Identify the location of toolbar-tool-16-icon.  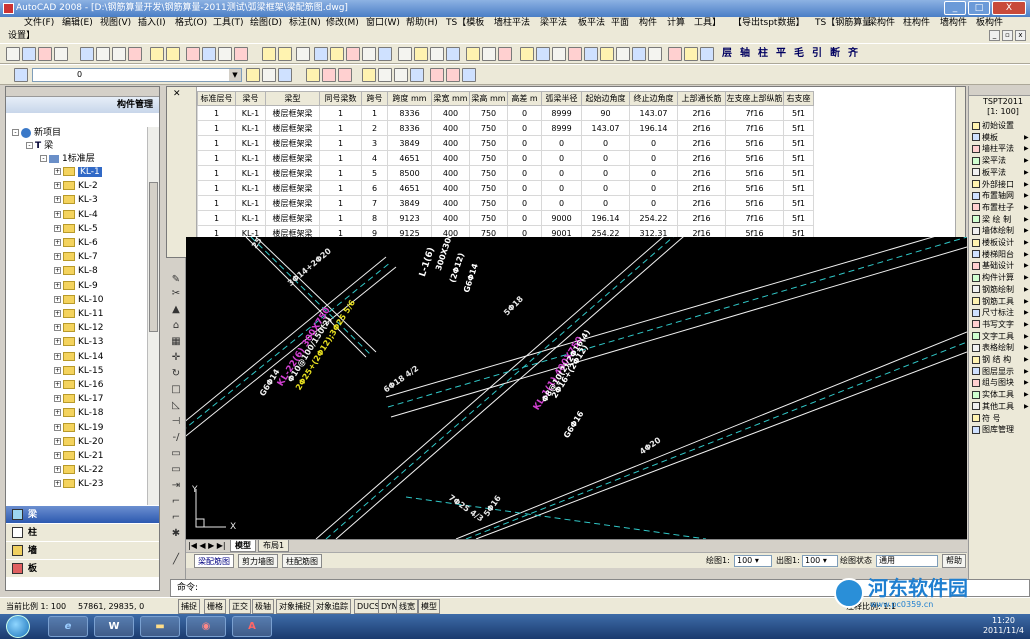
(303, 54).